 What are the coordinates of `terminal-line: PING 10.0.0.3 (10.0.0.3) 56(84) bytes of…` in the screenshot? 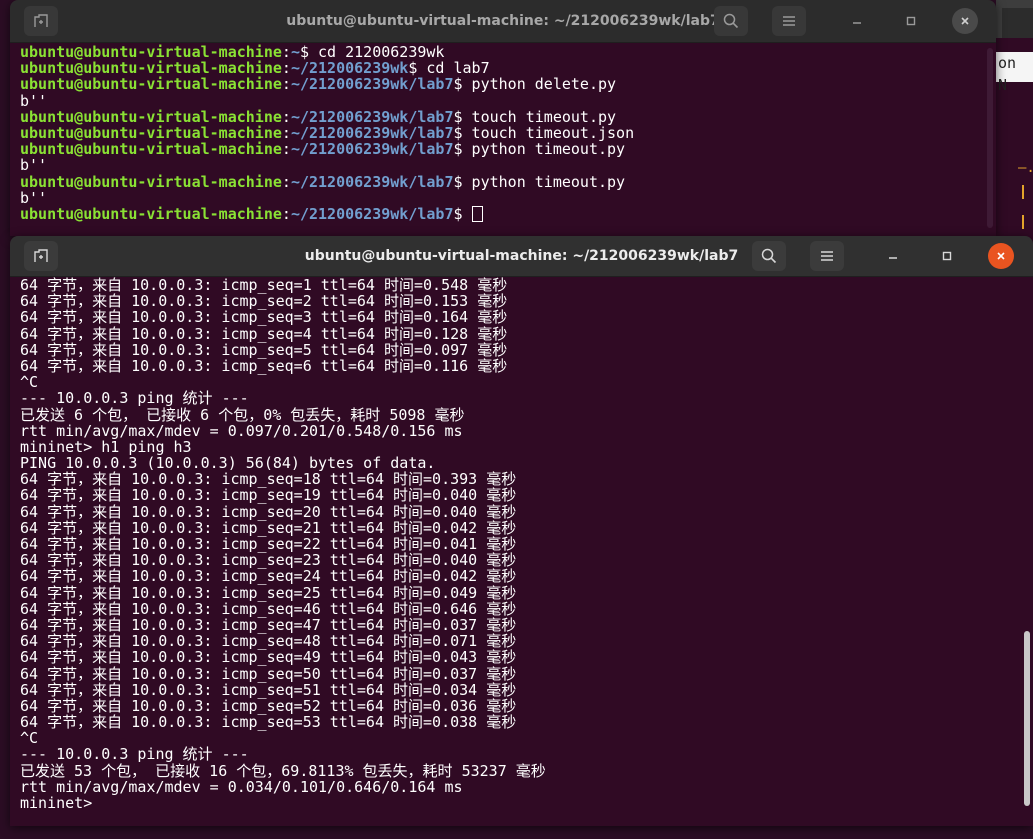 It's located at (228, 463).